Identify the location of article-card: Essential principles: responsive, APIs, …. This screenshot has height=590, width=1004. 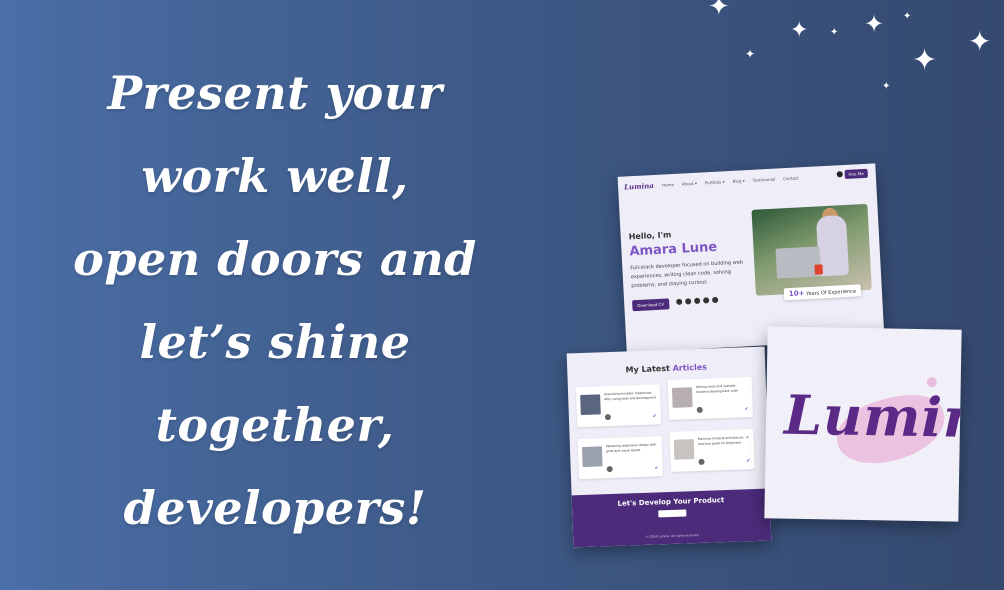
(618, 406).